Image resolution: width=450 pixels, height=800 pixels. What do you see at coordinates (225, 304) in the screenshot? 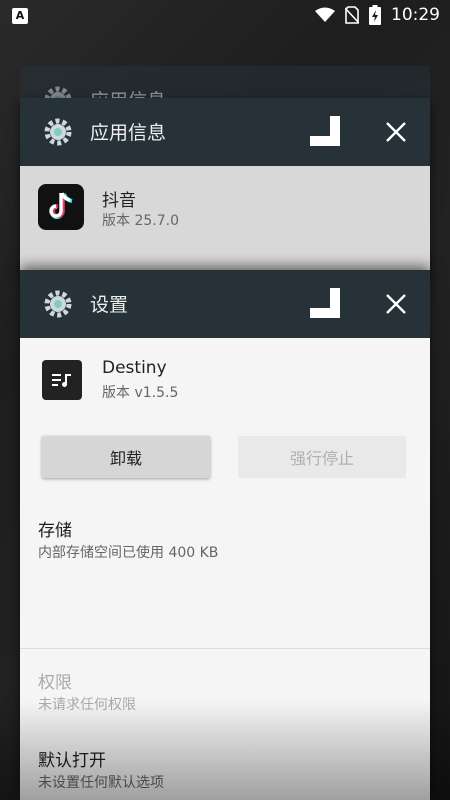
I see `card-header: 设置` at bounding box center [225, 304].